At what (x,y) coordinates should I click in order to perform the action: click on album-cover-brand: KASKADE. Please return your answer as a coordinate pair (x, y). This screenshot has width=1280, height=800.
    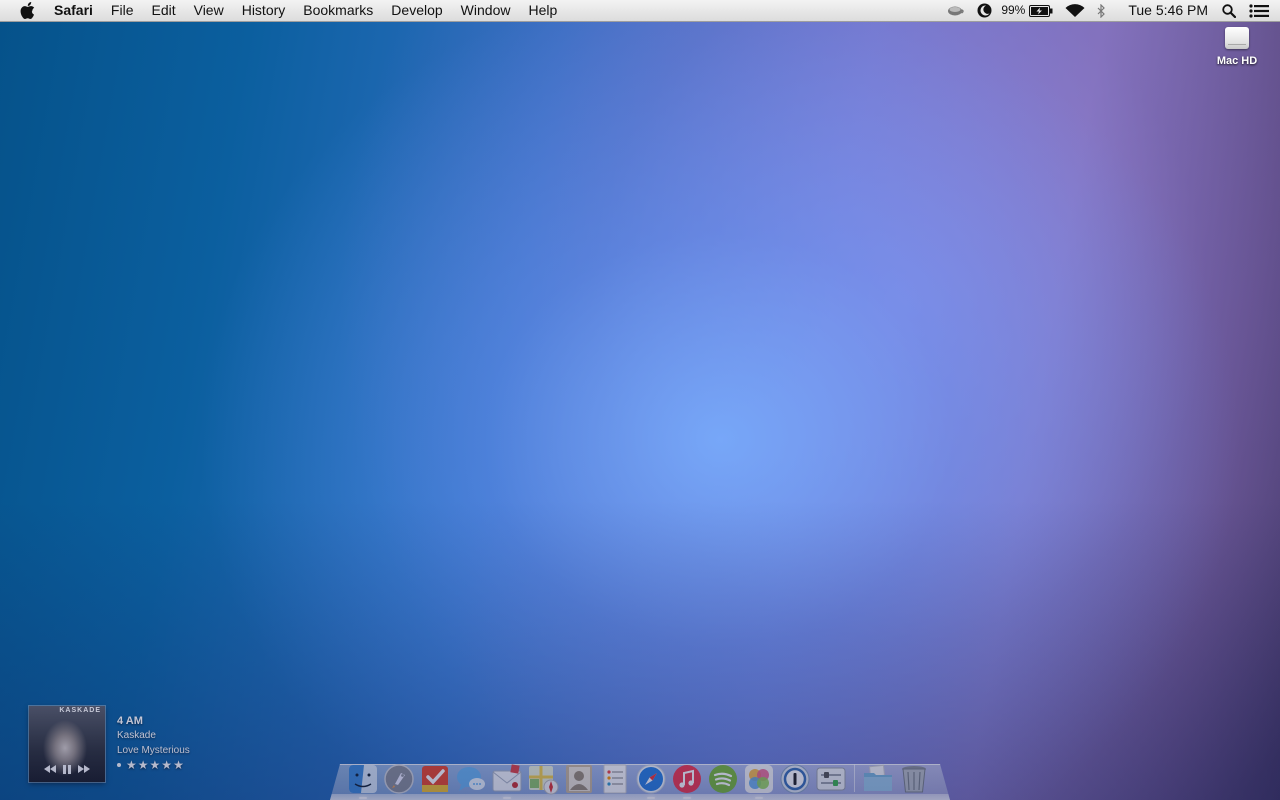
    Looking at the image, I should click on (80, 710).